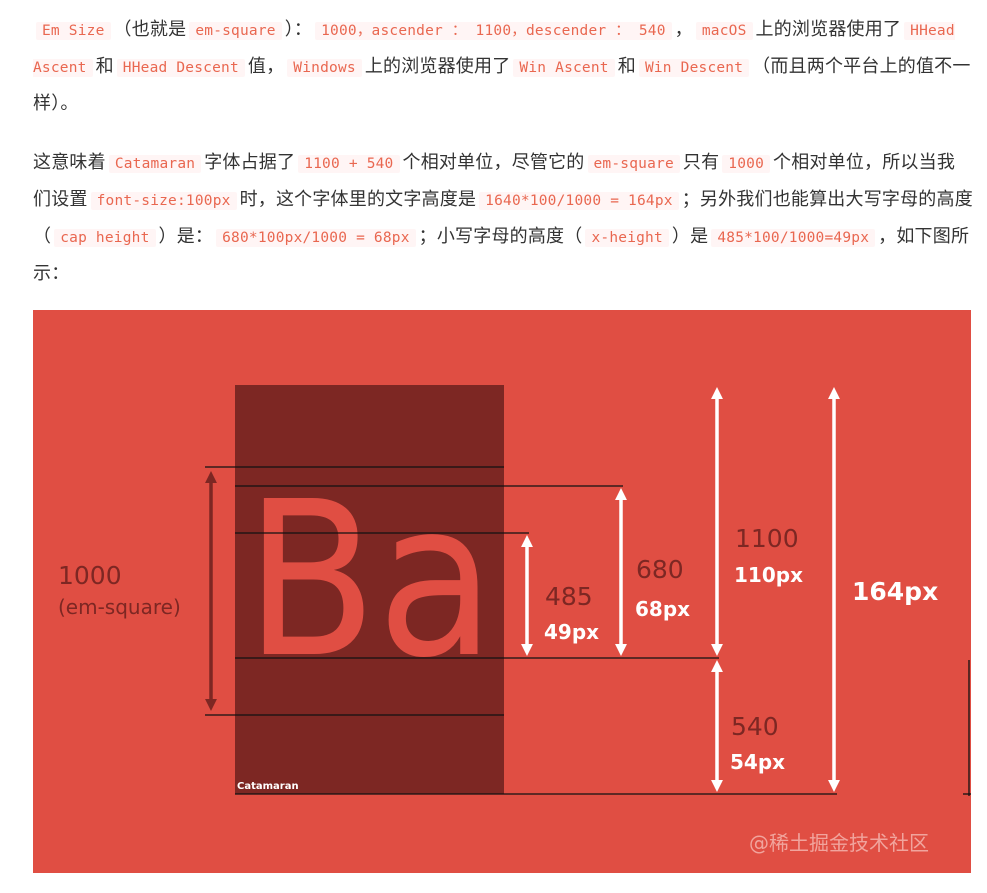 The image size is (987, 893). Describe the element at coordinates (163, 201) in the screenshot. I see `inline-code-font-size: font-size:100px` at that location.